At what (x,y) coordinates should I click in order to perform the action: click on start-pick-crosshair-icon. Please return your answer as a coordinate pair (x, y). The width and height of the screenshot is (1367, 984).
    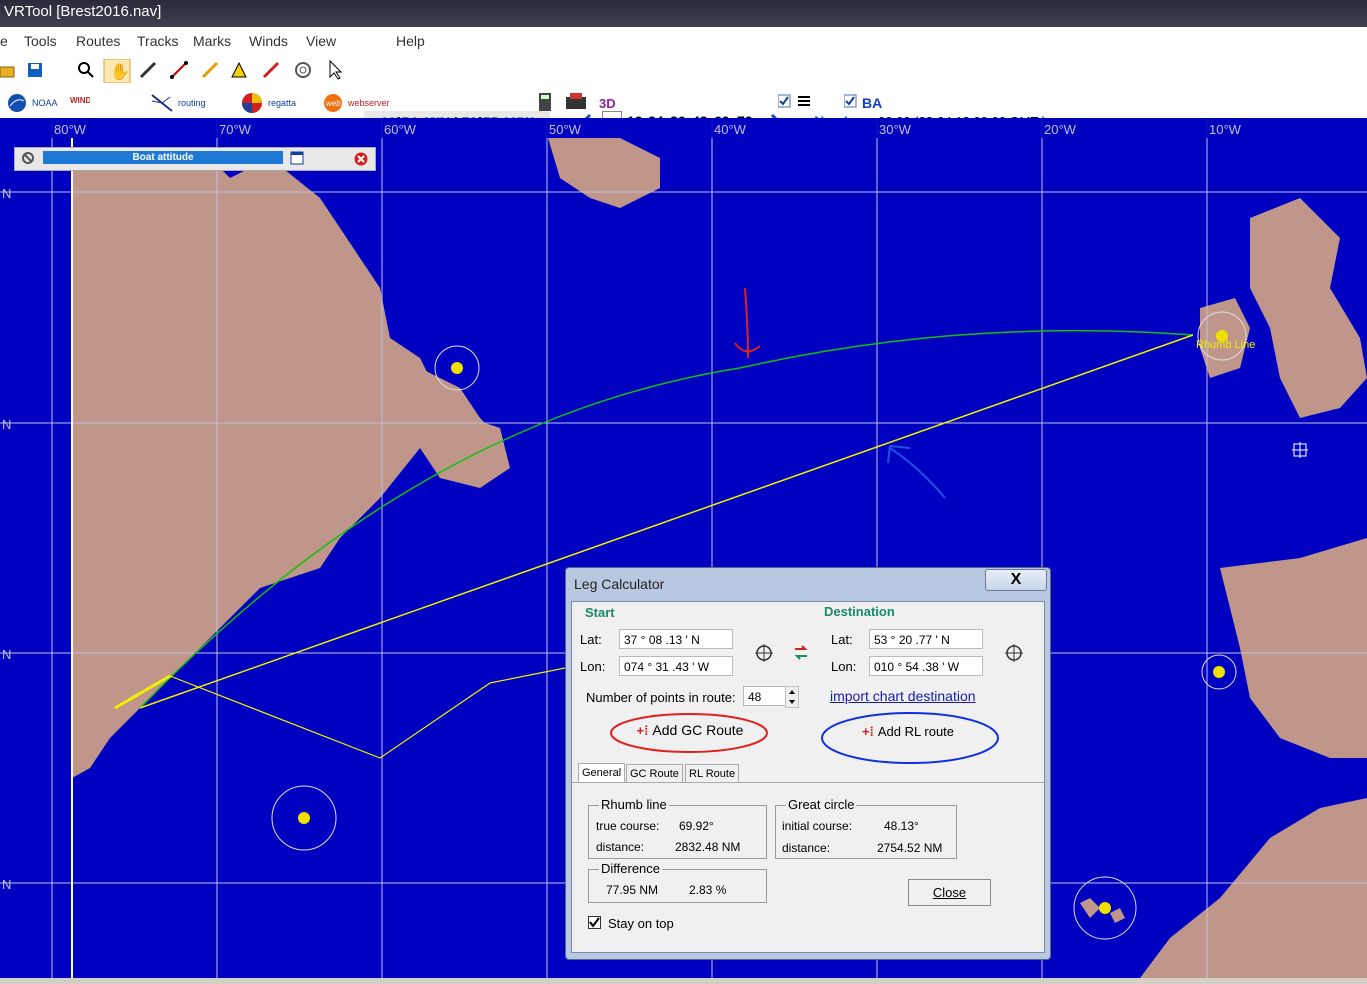
    Looking at the image, I should click on (764, 653).